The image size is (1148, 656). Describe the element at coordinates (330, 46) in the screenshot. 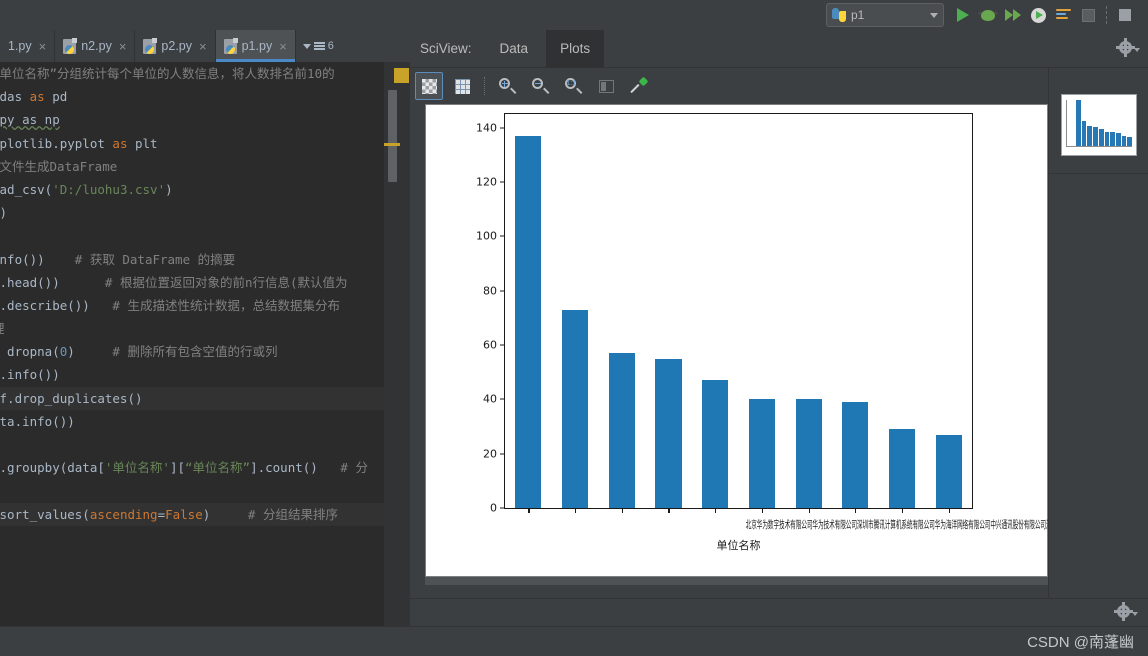

I see `tab-overflow-count: 6` at that location.